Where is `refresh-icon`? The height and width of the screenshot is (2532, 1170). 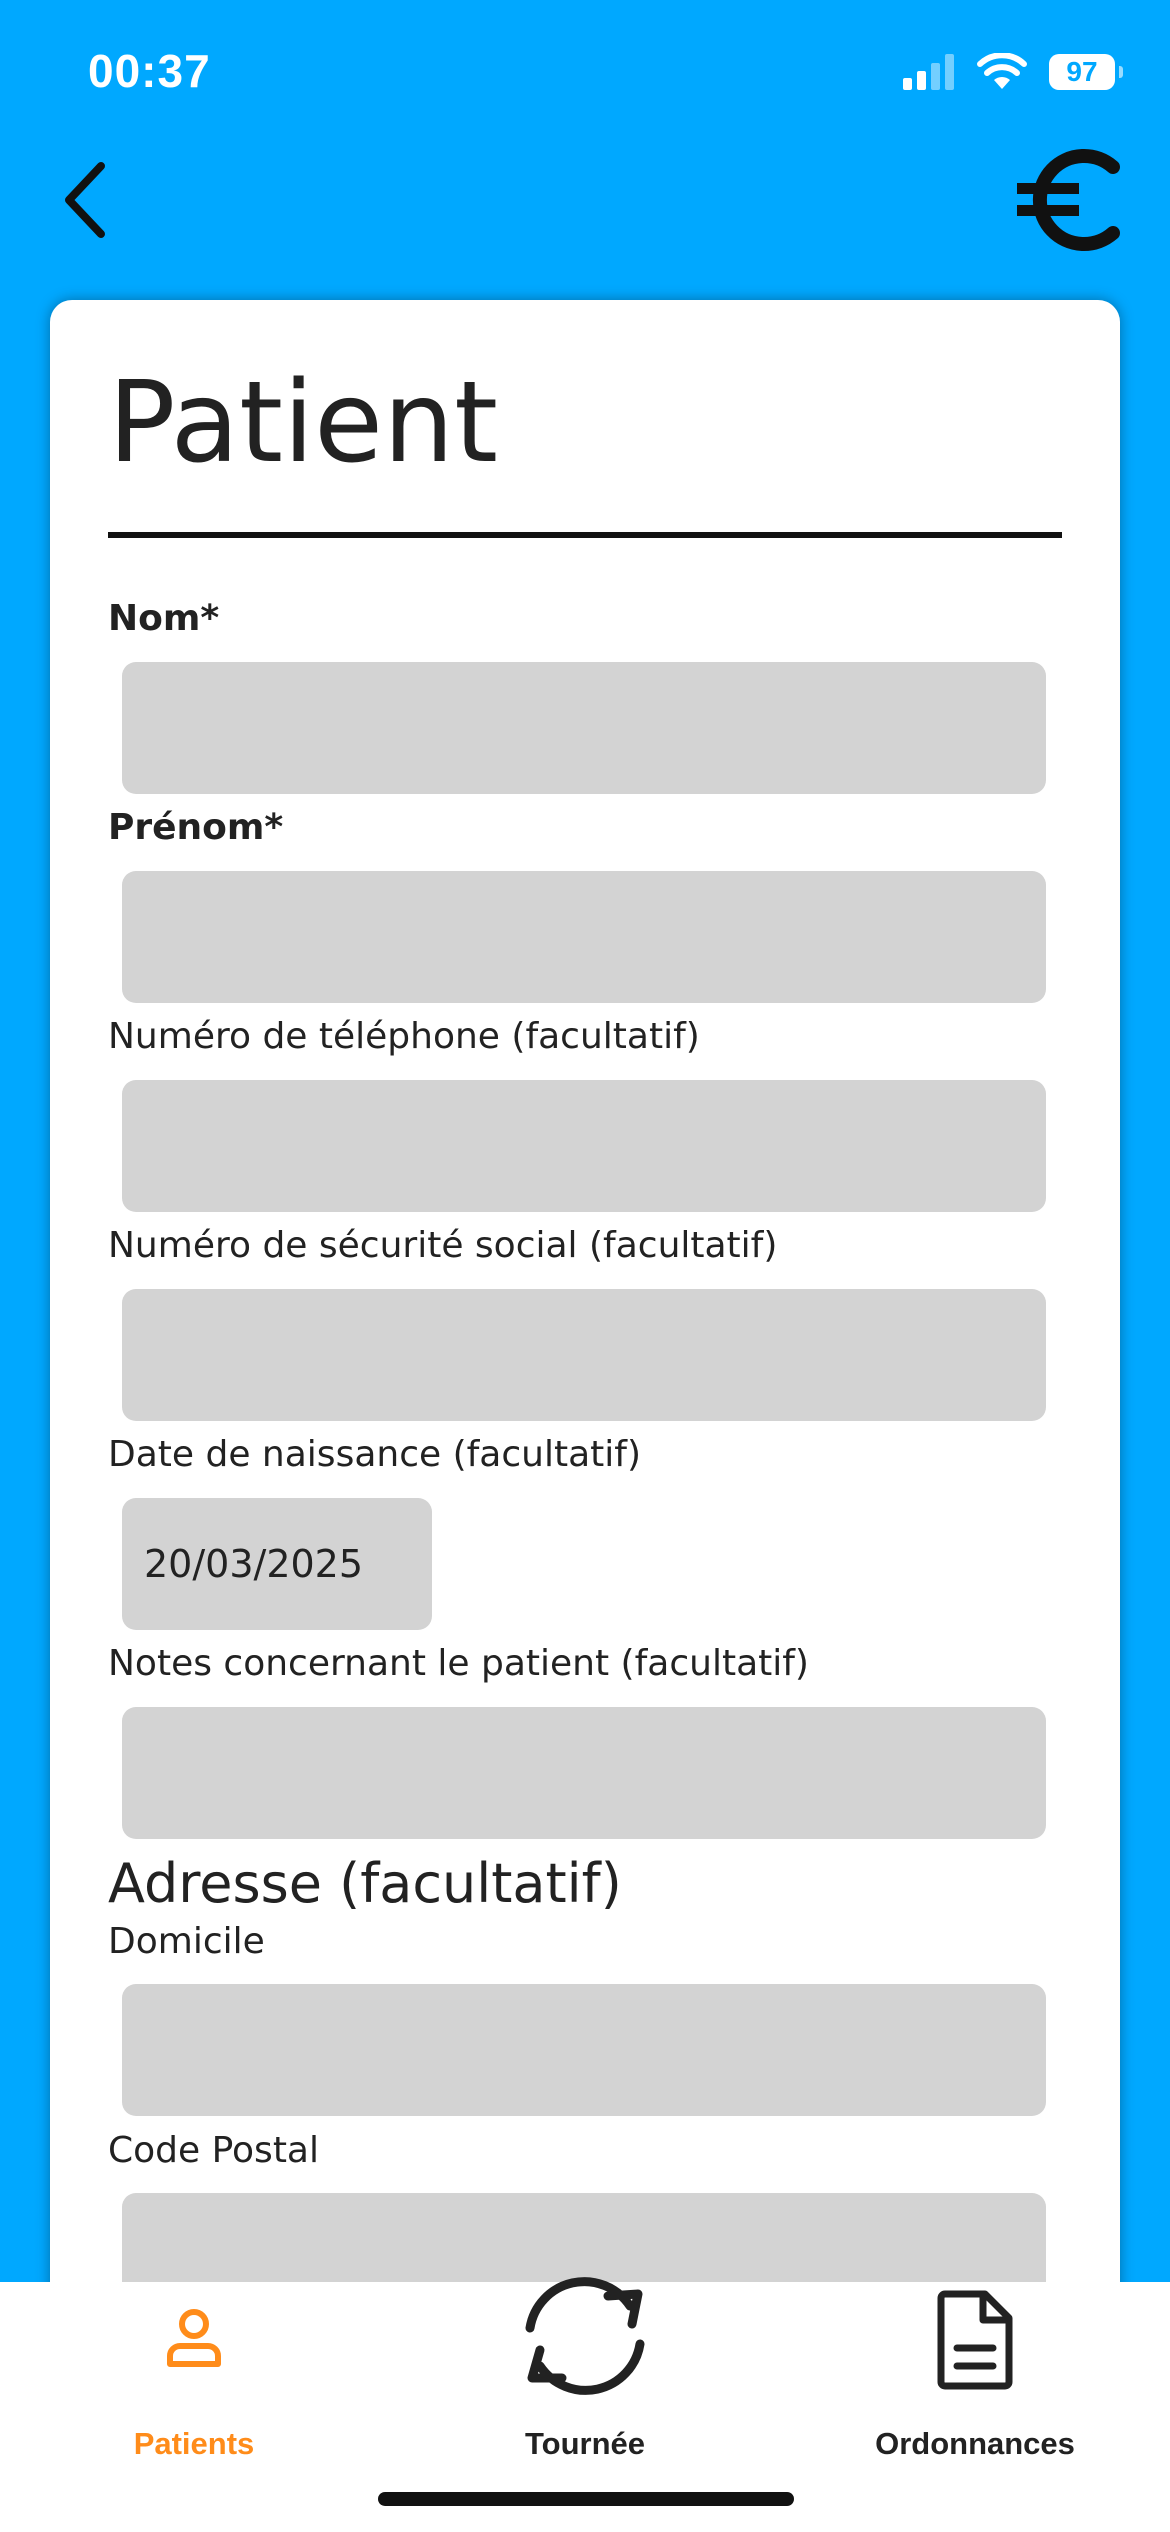 refresh-icon is located at coordinates (585, 2336).